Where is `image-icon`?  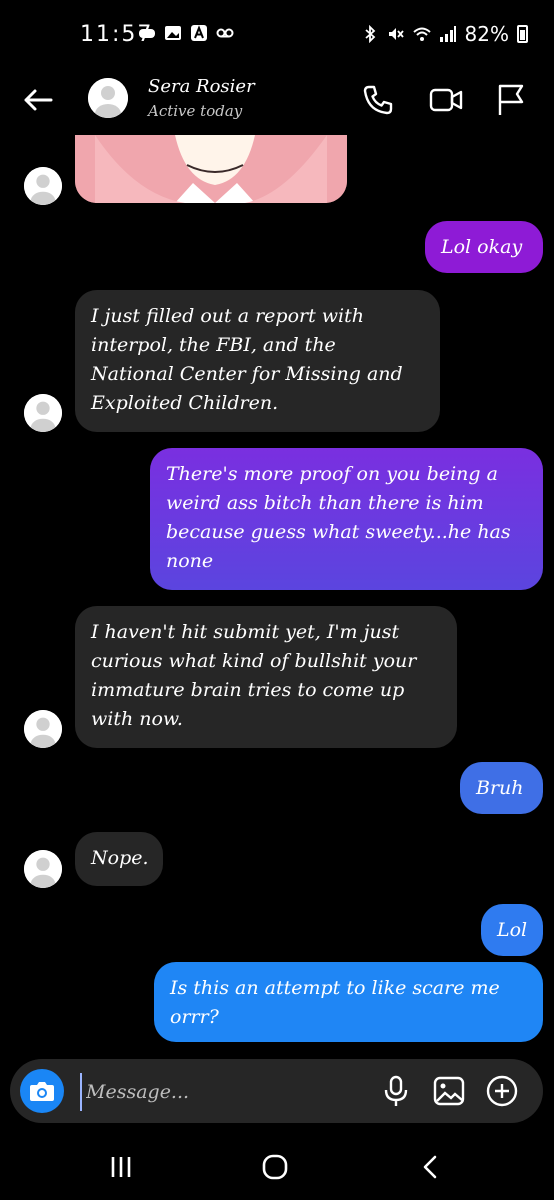 image-icon is located at coordinates (449, 1091).